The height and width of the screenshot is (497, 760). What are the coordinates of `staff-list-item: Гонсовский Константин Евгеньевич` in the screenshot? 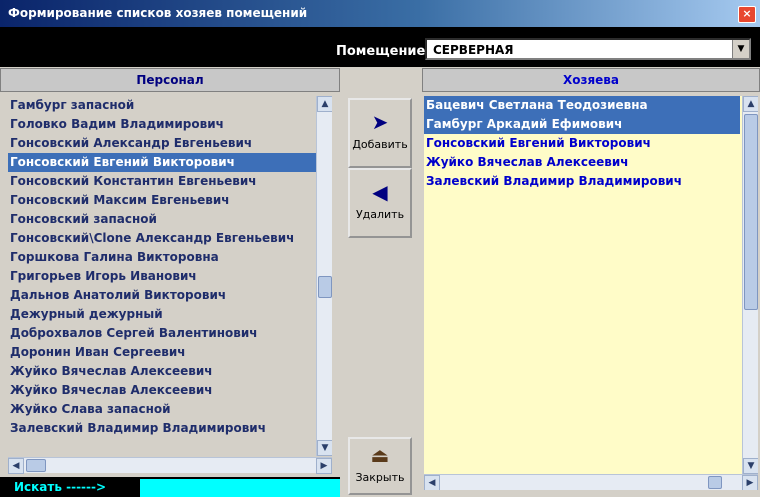 It's located at (162, 181).